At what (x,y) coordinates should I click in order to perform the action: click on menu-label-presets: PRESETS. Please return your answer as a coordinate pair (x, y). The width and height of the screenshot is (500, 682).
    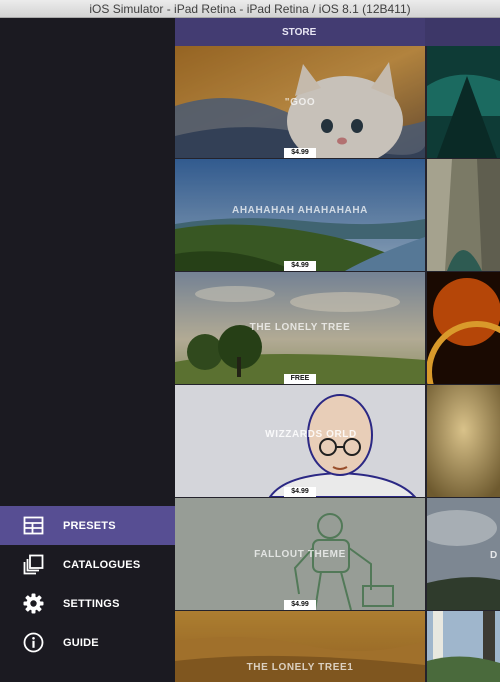
    Looking at the image, I should click on (89, 526).